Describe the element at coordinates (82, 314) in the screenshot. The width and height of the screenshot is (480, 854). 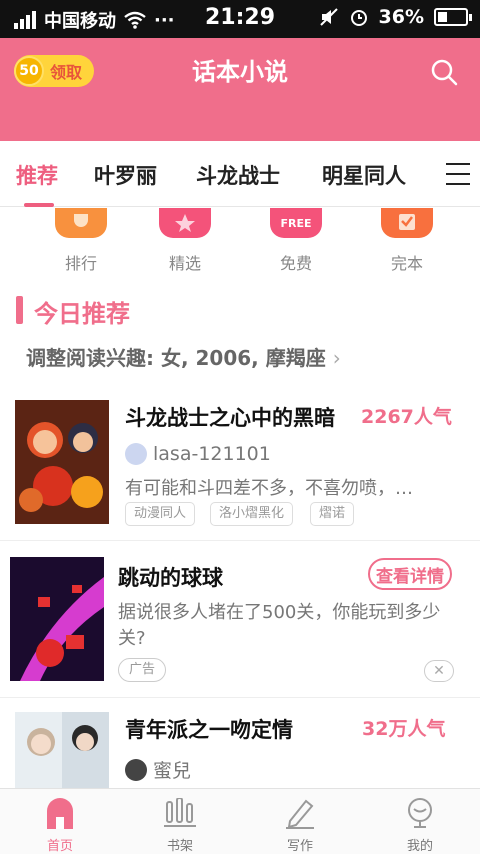
I see `section-title: 今日推荐` at that location.